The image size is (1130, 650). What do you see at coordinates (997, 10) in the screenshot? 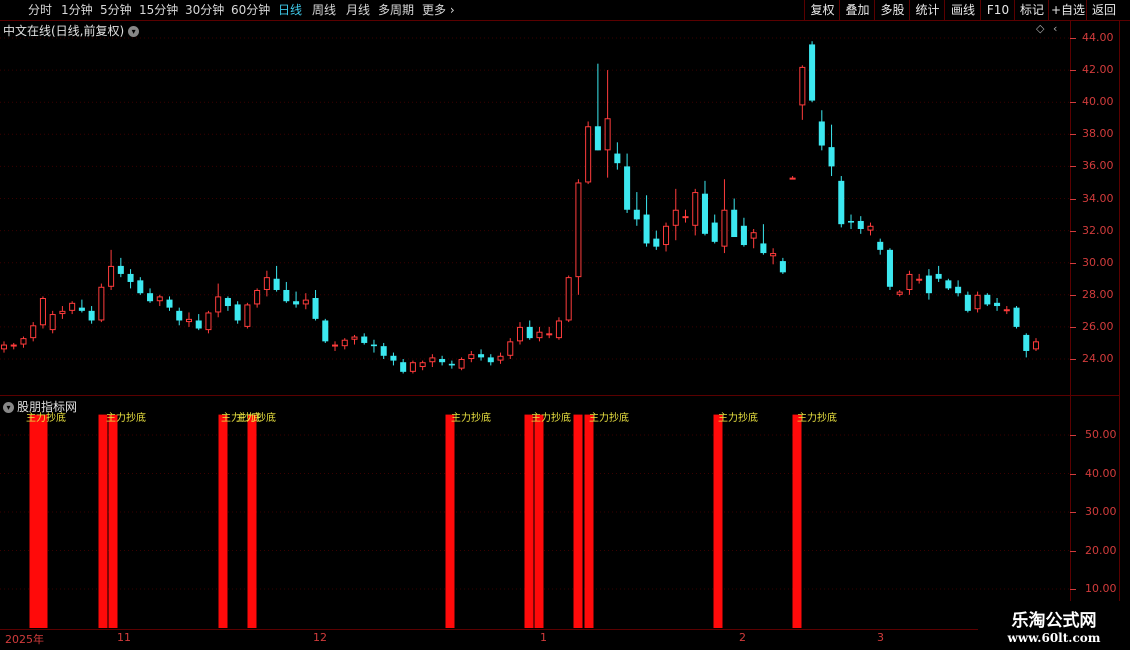
I see `f10-button: F10` at bounding box center [997, 10].